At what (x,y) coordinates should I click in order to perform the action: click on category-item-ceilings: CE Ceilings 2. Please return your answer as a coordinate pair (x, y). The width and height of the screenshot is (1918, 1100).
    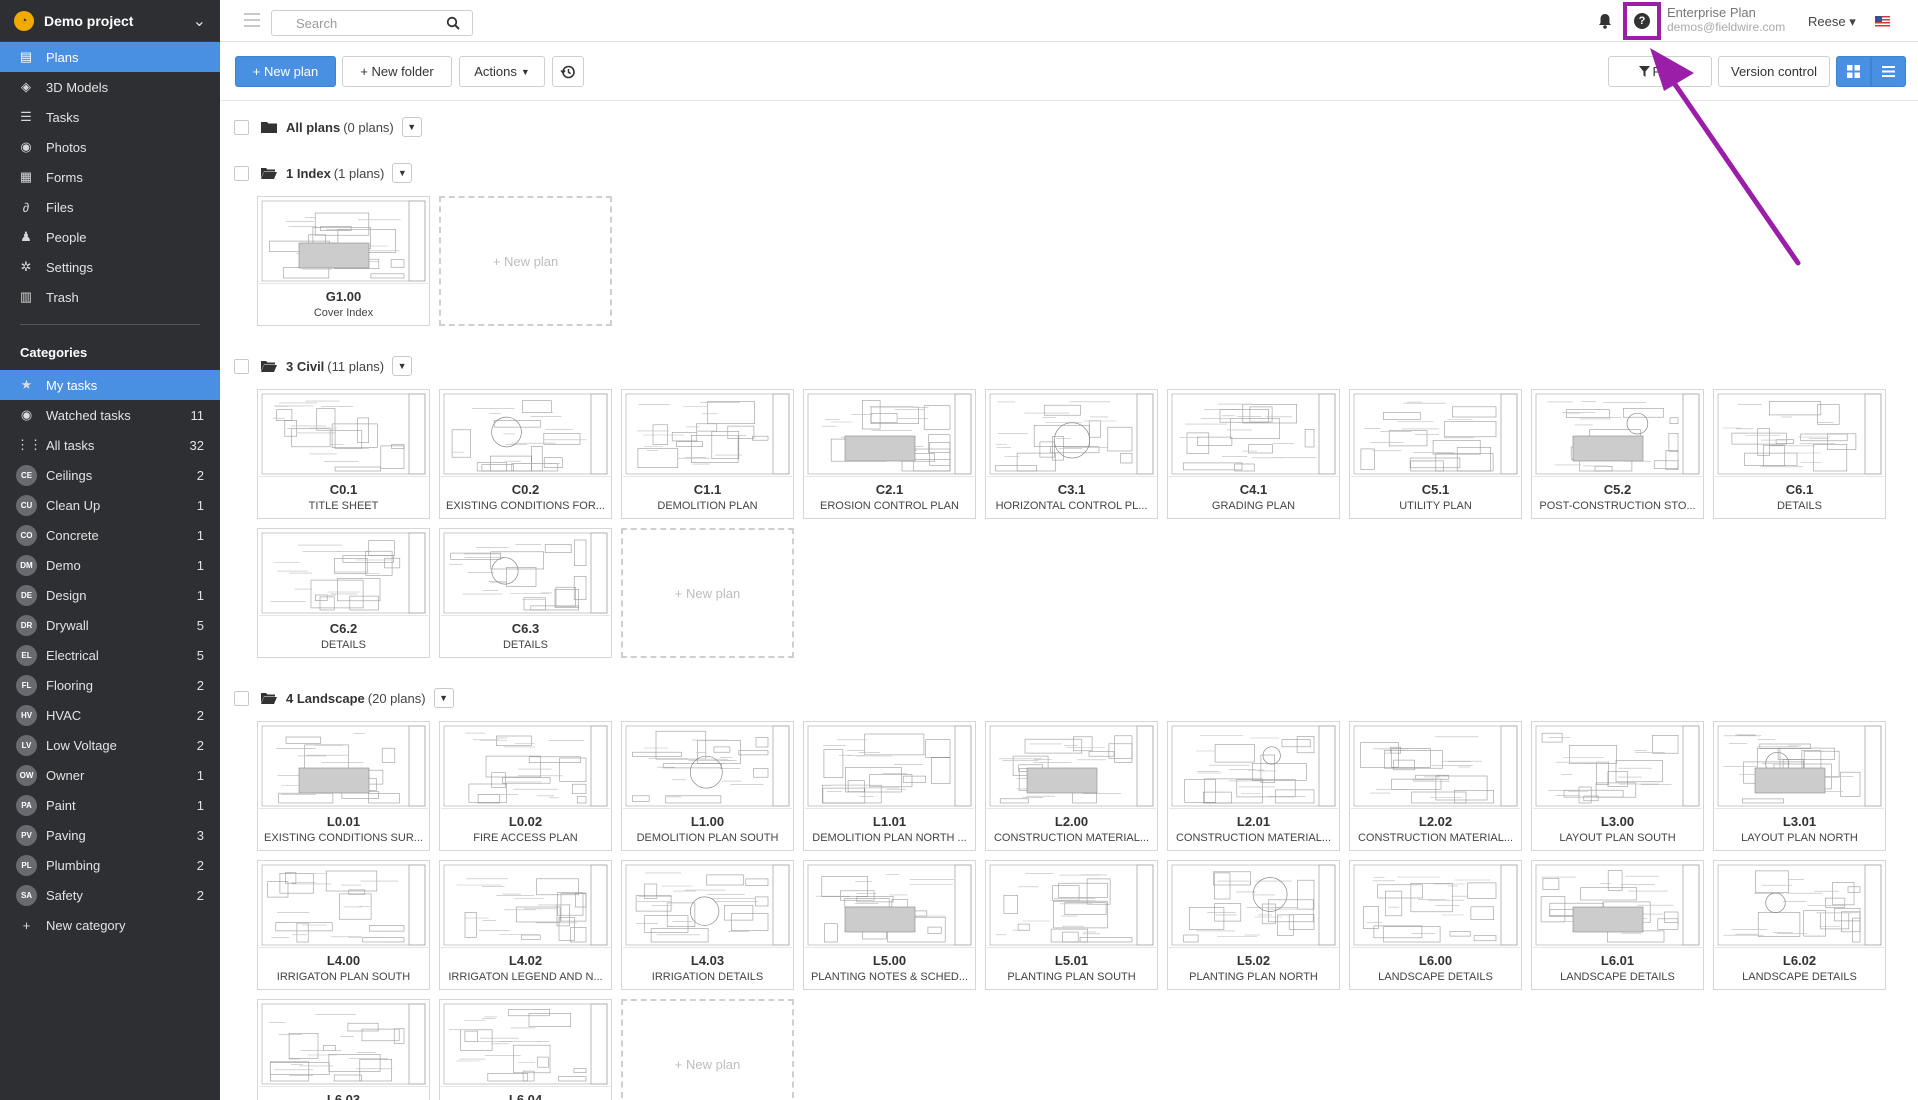
    Looking at the image, I should click on (110, 475).